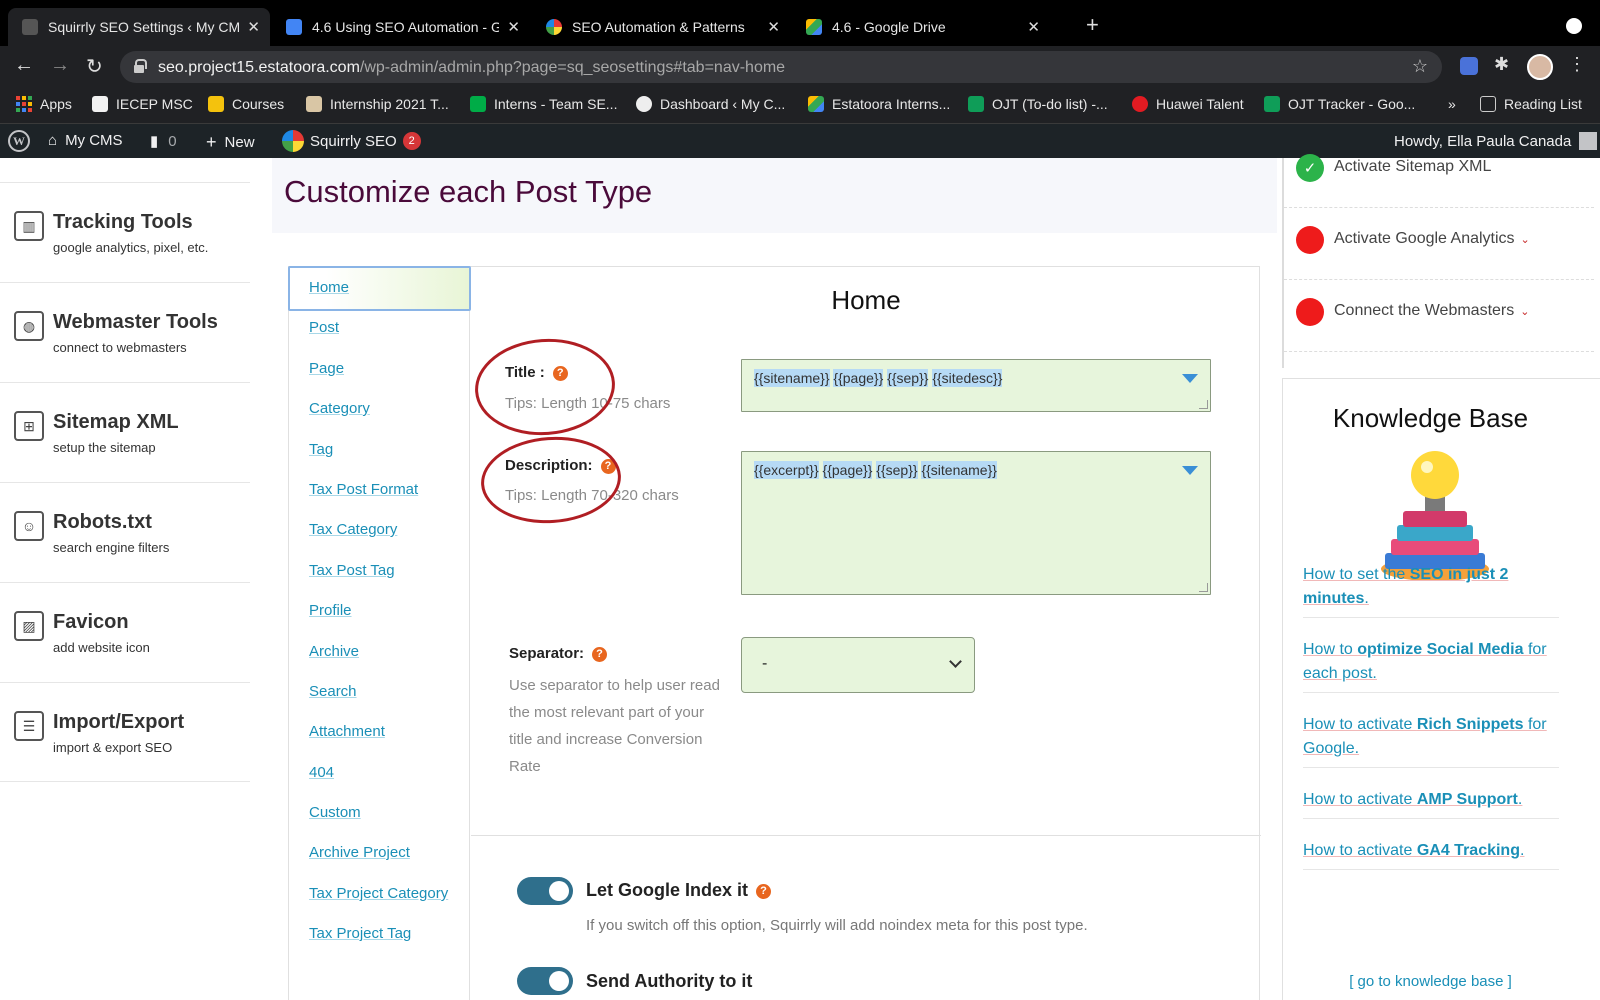  Describe the element at coordinates (1531, 104) in the screenshot. I see `reading-list: Reading List` at that location.